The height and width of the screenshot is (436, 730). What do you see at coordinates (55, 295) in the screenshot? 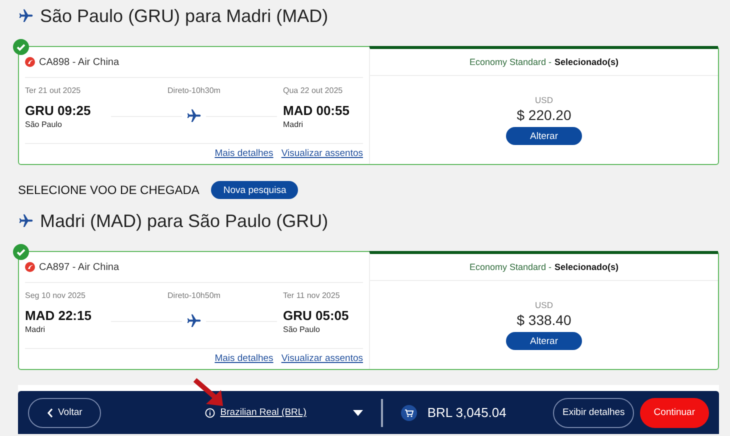
I see `departure-date: Seg 10 nov 2025` at bounding box center [55, 295].